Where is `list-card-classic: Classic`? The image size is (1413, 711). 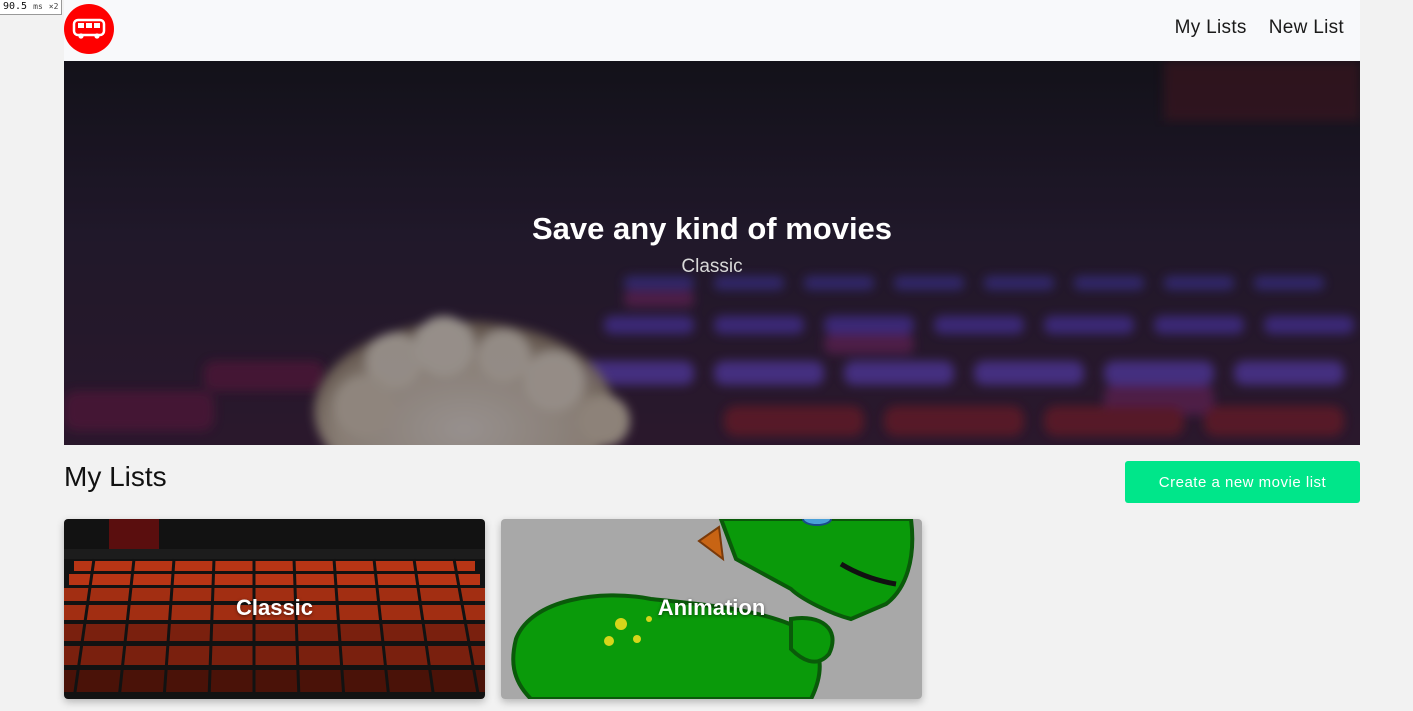
list-card-classic: Classic is located at coordinates (274, 609).